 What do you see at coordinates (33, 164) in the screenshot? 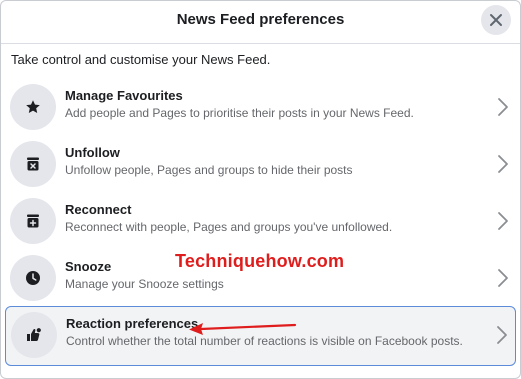
I see `unfollow-box-icon` at bounding box center [33, 164].